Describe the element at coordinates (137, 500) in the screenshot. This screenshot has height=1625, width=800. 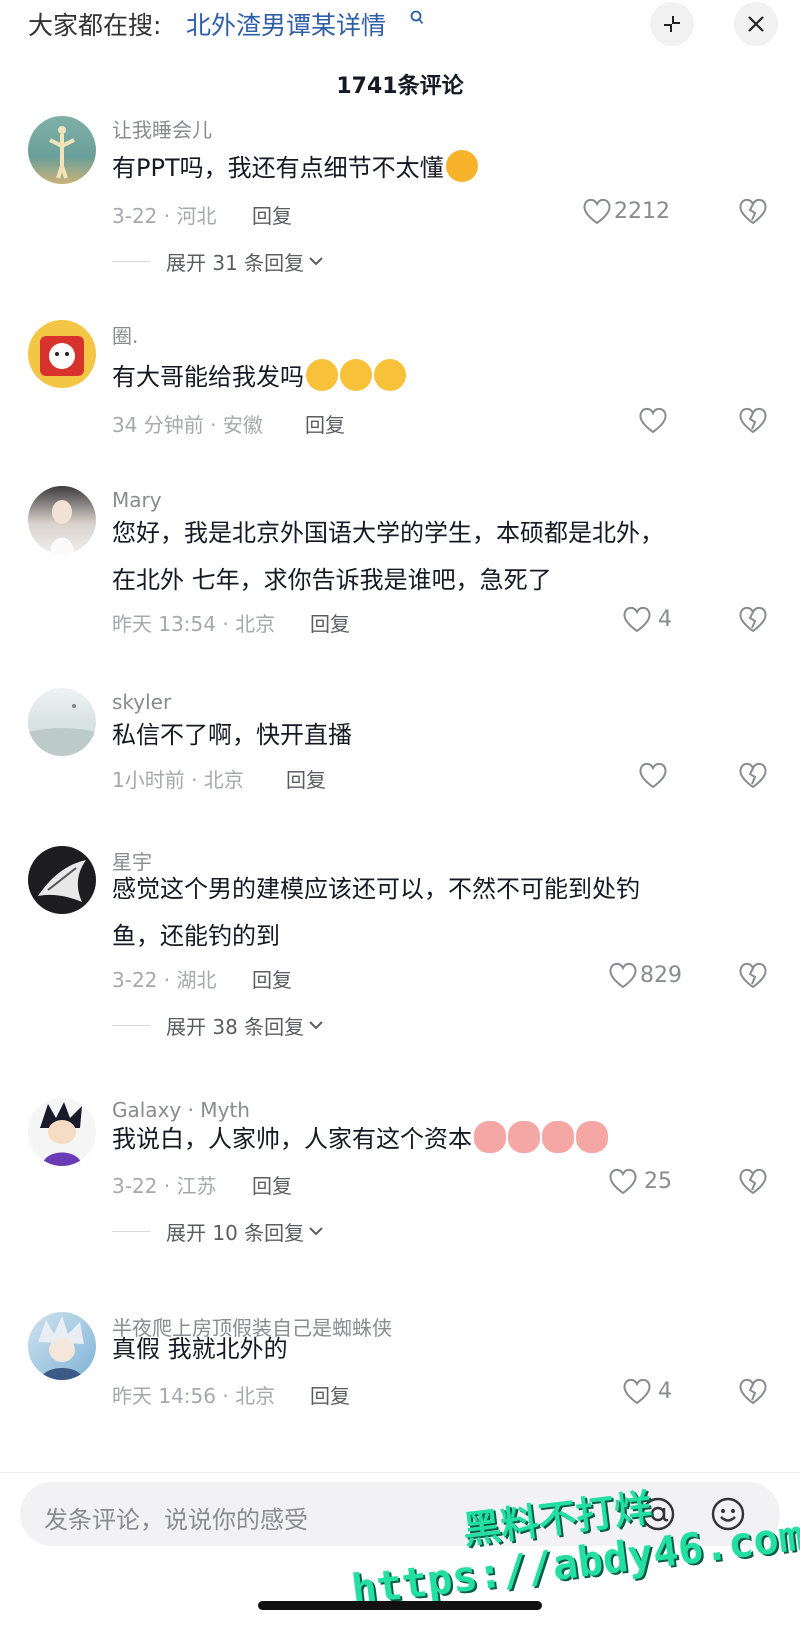
I see `username: Mary` at that location.